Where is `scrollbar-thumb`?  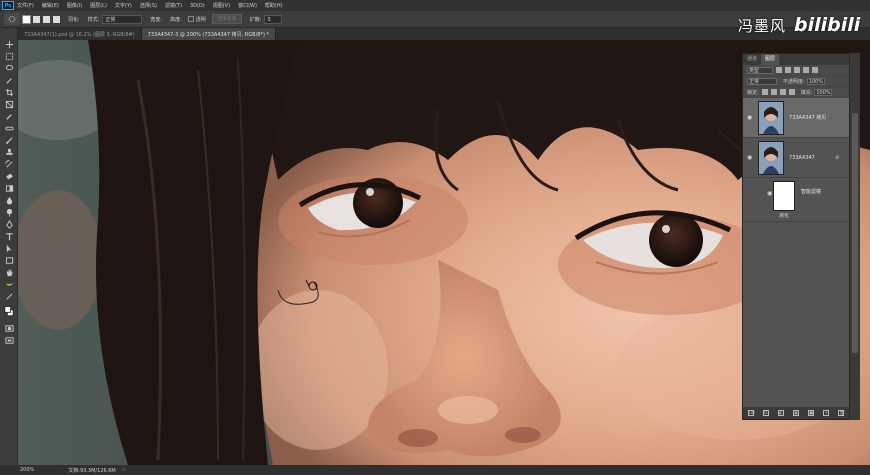
scrollbar-thumb is located at coordinates (855, 233).